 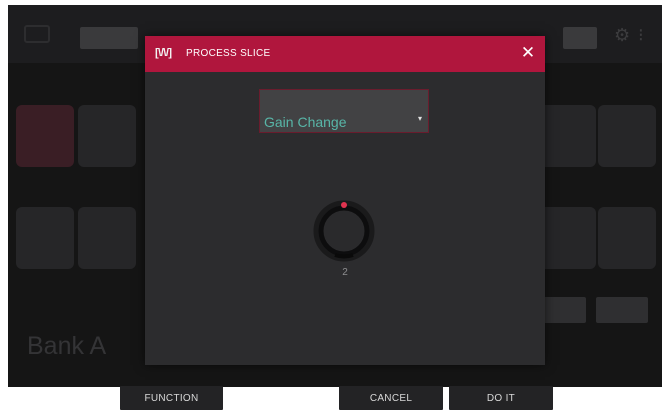 I want to click on background-gear-icon: ⚙, so click(x=622, y=35).